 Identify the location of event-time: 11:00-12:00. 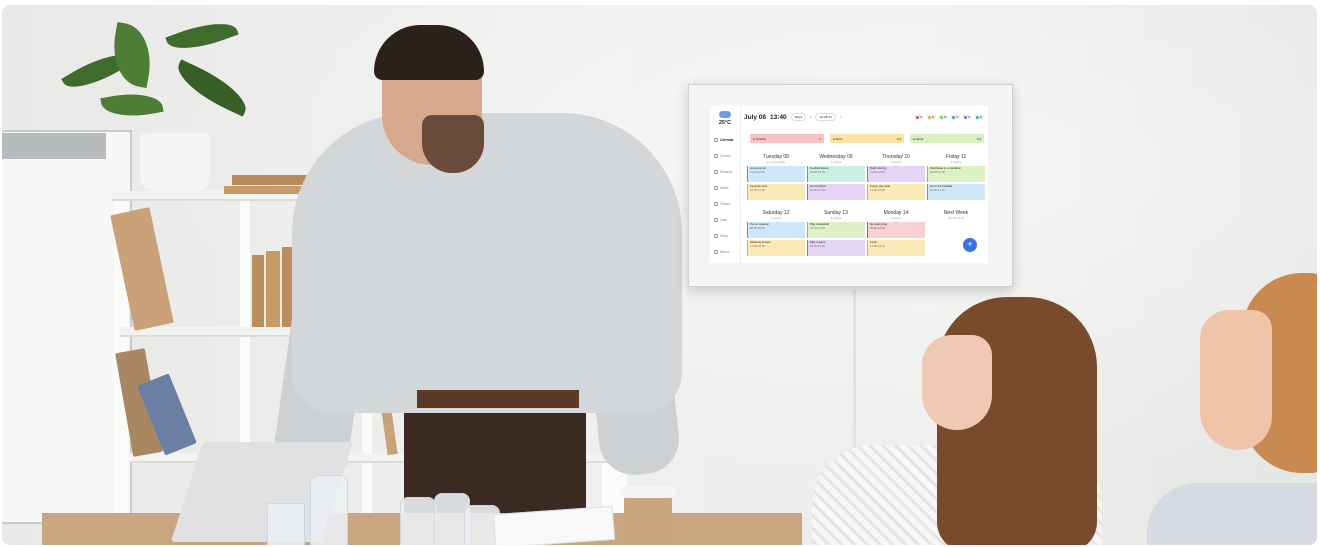
(757, 171).